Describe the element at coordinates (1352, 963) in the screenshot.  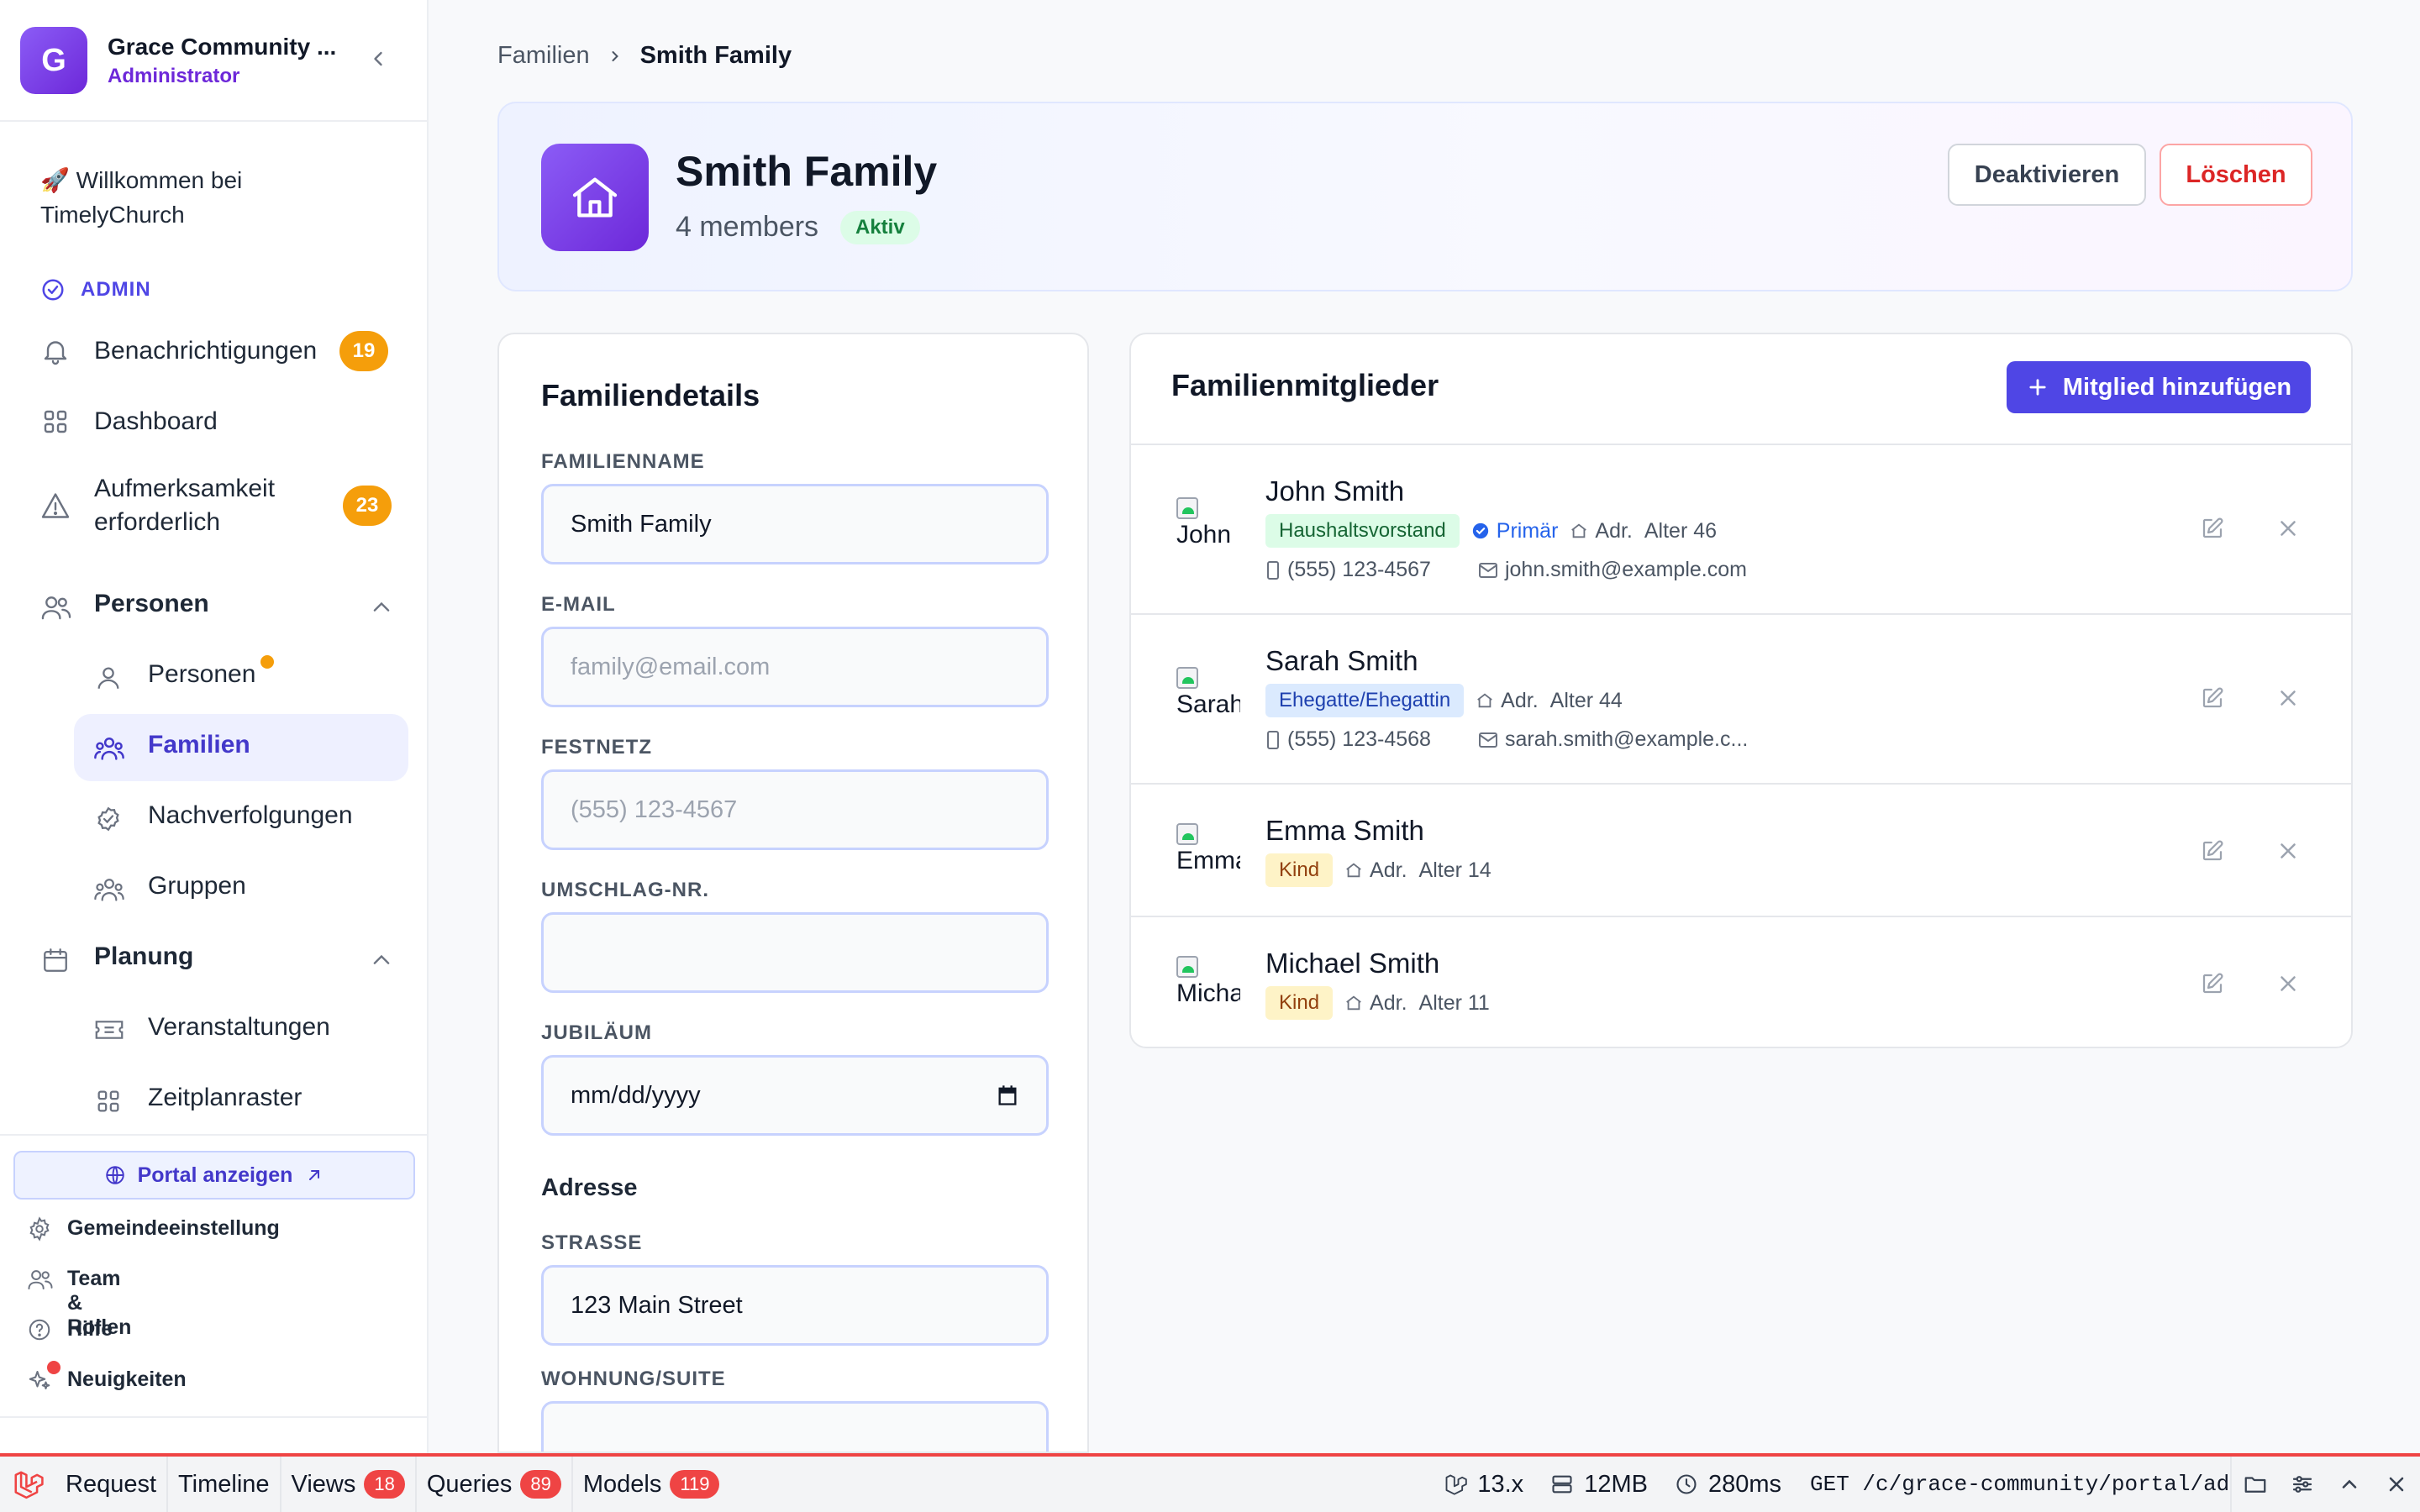
I see `member-name: Michael Smith` at that location.